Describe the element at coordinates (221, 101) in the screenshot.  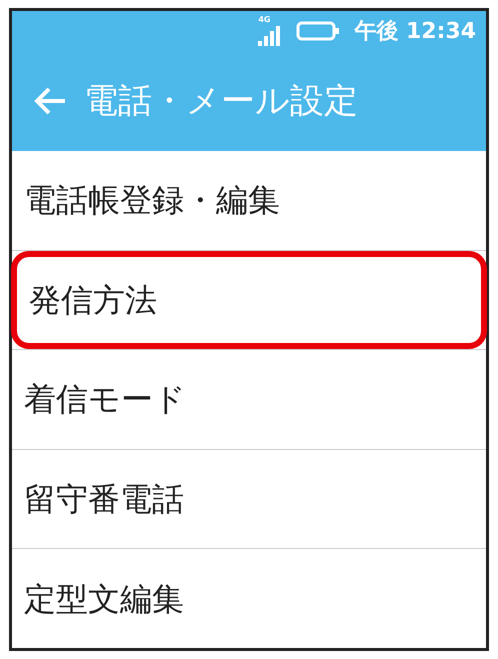
I see `screen-title: 電話・メール設定` at that location.